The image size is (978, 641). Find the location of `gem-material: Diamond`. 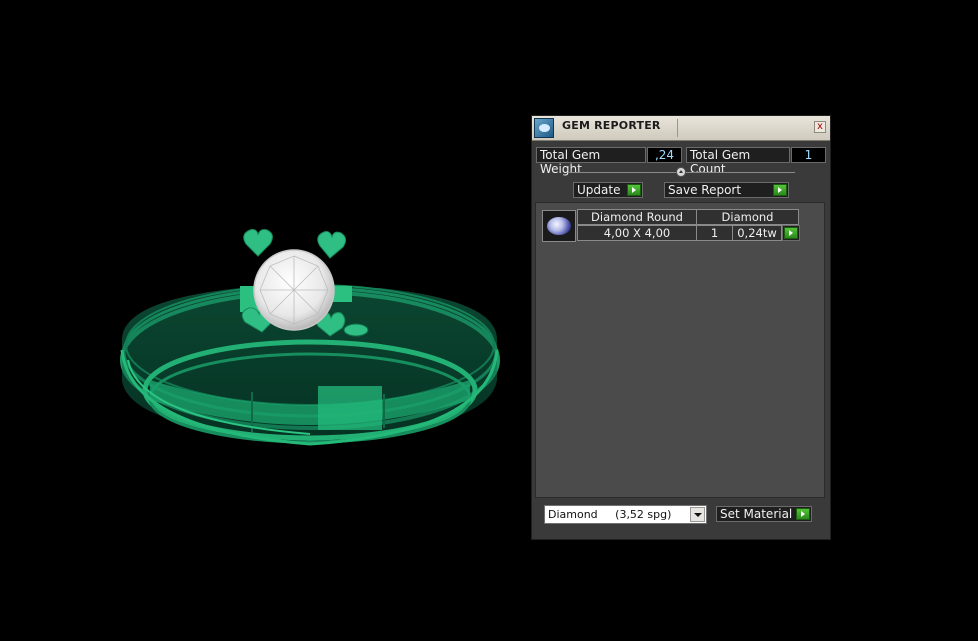

gem-material: Diamond is located at coordinates (747, 217).